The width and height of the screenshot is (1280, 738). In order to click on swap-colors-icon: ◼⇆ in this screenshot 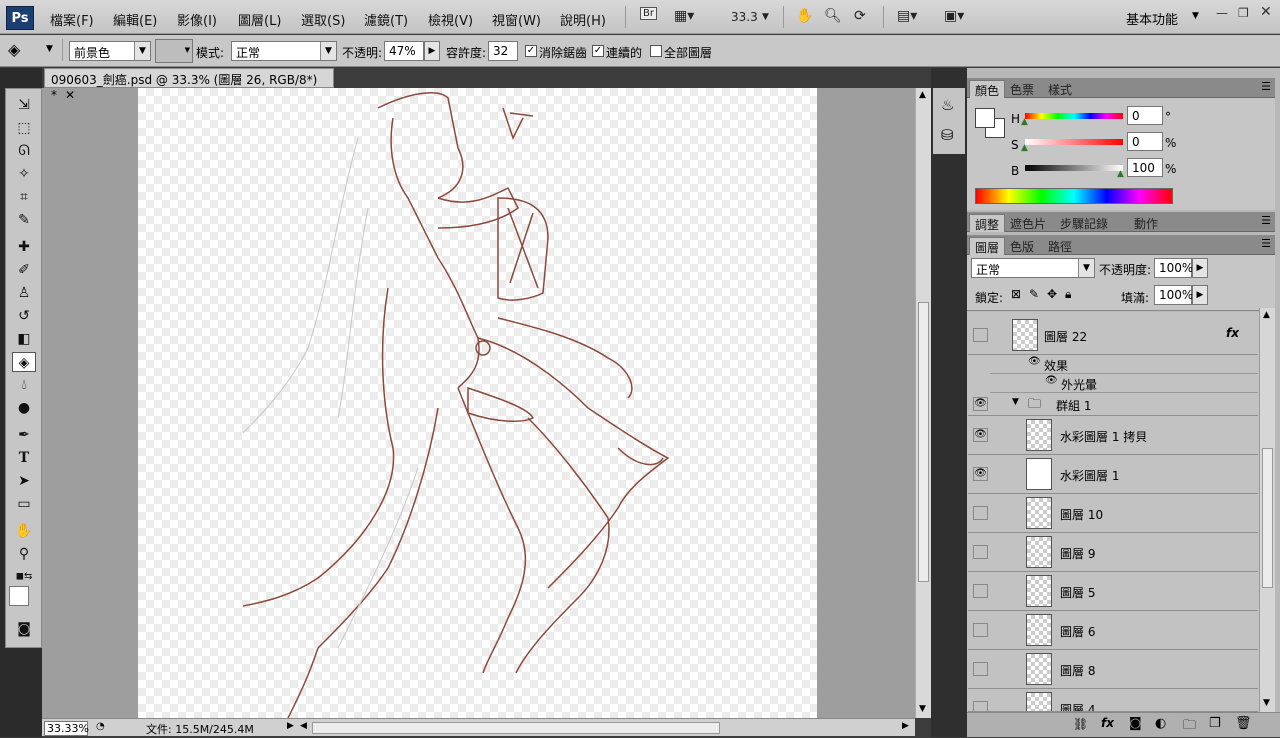, I will do `click(24, 577)`.